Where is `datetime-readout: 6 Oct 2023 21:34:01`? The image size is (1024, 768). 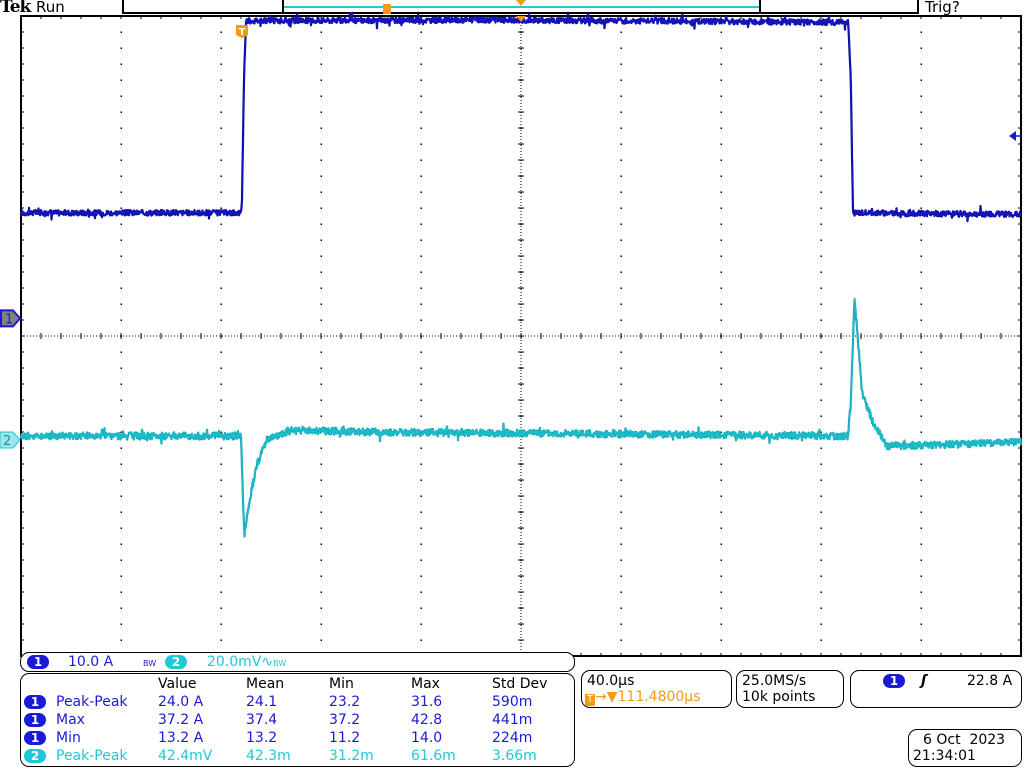
datetime-readout: 6 Oct 2023 21:34:01 is located at coordinates (965, 748).